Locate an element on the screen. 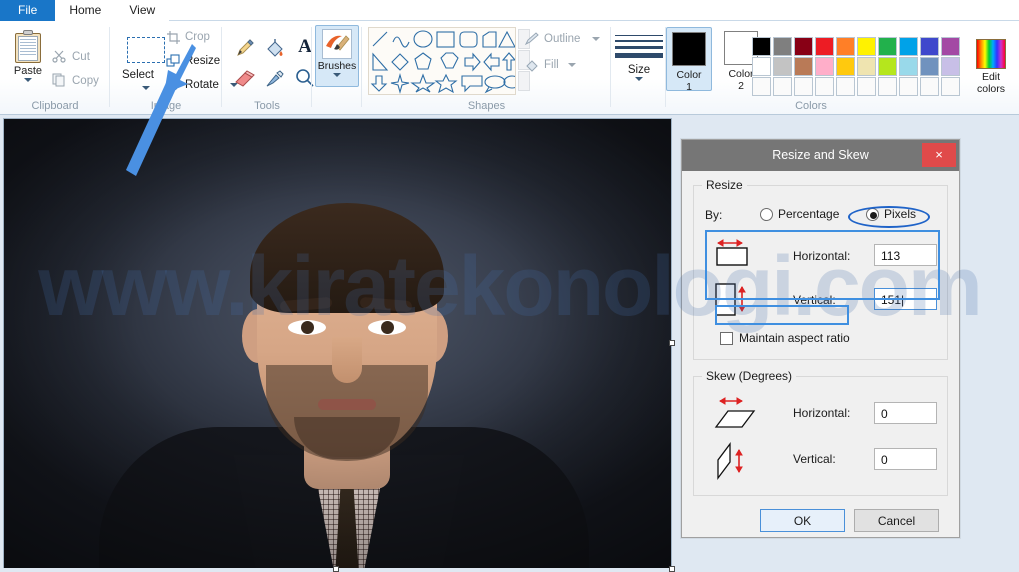  vertical-skew-icon is located at coordinates (735, 460).